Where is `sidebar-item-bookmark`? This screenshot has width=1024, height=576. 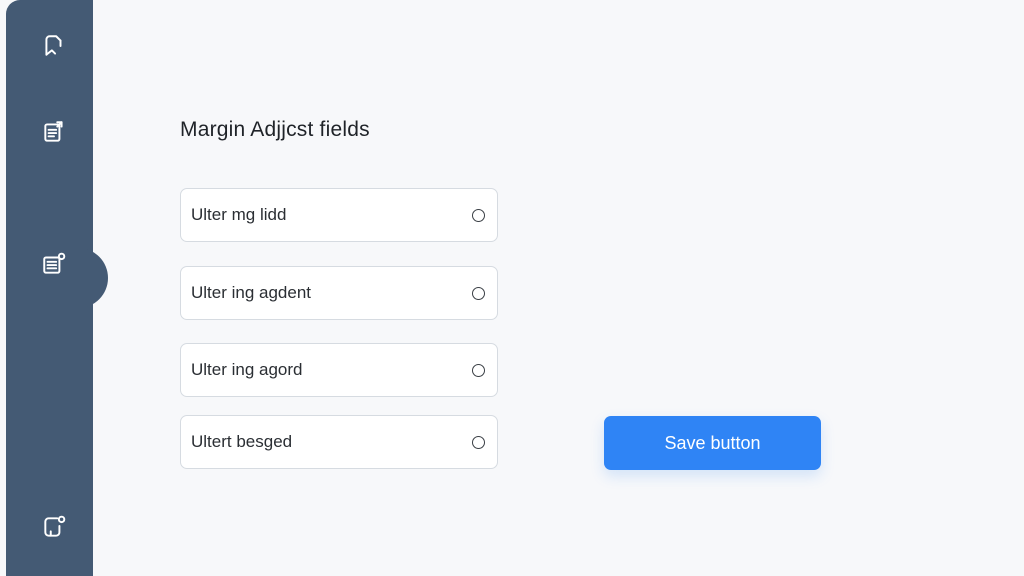
sidebar-item-bookmark is located at coordinates (54, 46).